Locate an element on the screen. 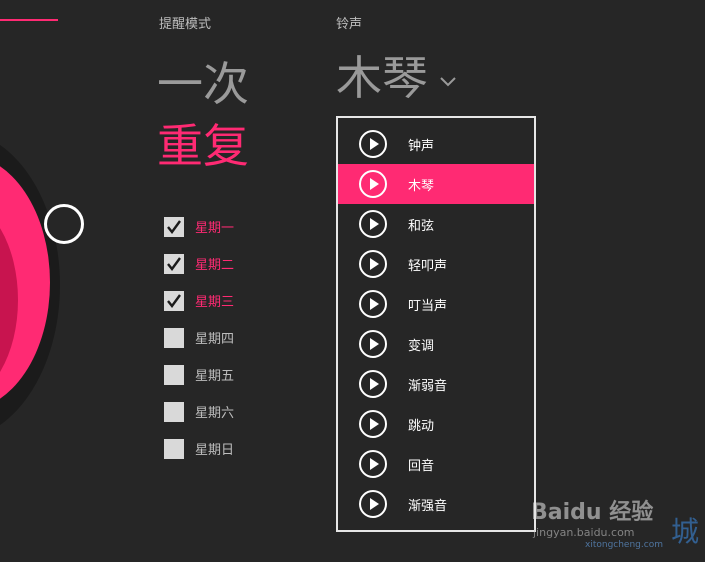  ringtone-option: 跳动 is located at coordinates (436, 424).